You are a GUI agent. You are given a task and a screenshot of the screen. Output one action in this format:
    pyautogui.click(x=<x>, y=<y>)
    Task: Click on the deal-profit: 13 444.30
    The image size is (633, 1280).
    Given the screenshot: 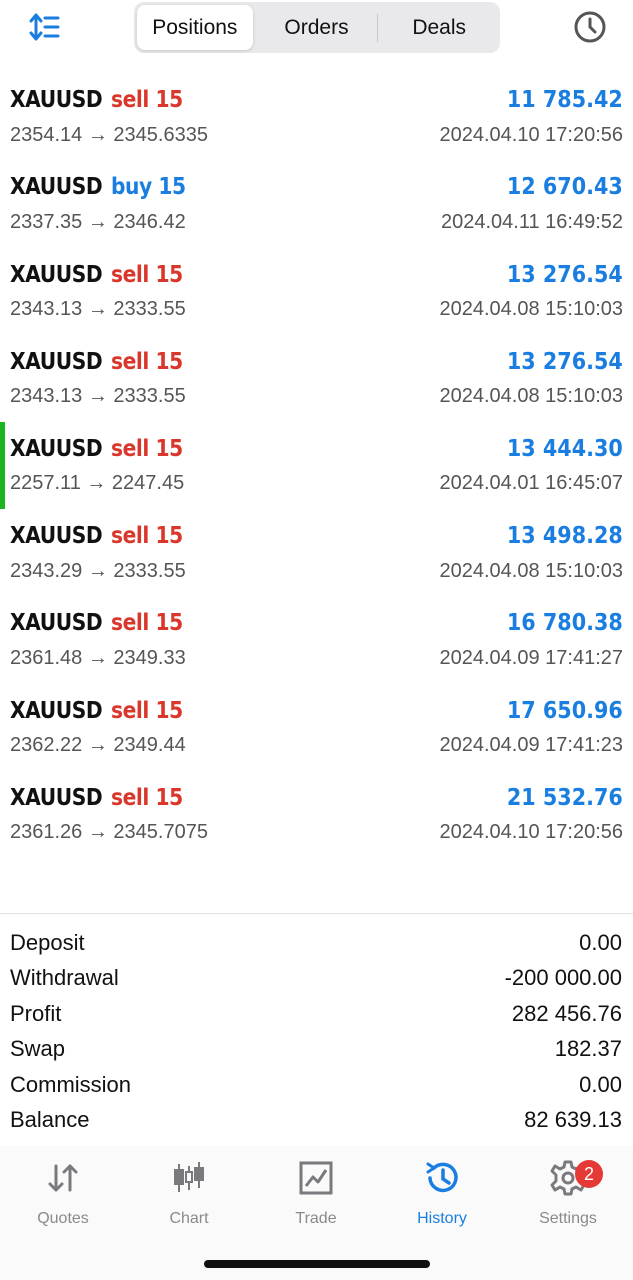 What is the action you would take?
    pyautogui.click(x=565, y=448)
    